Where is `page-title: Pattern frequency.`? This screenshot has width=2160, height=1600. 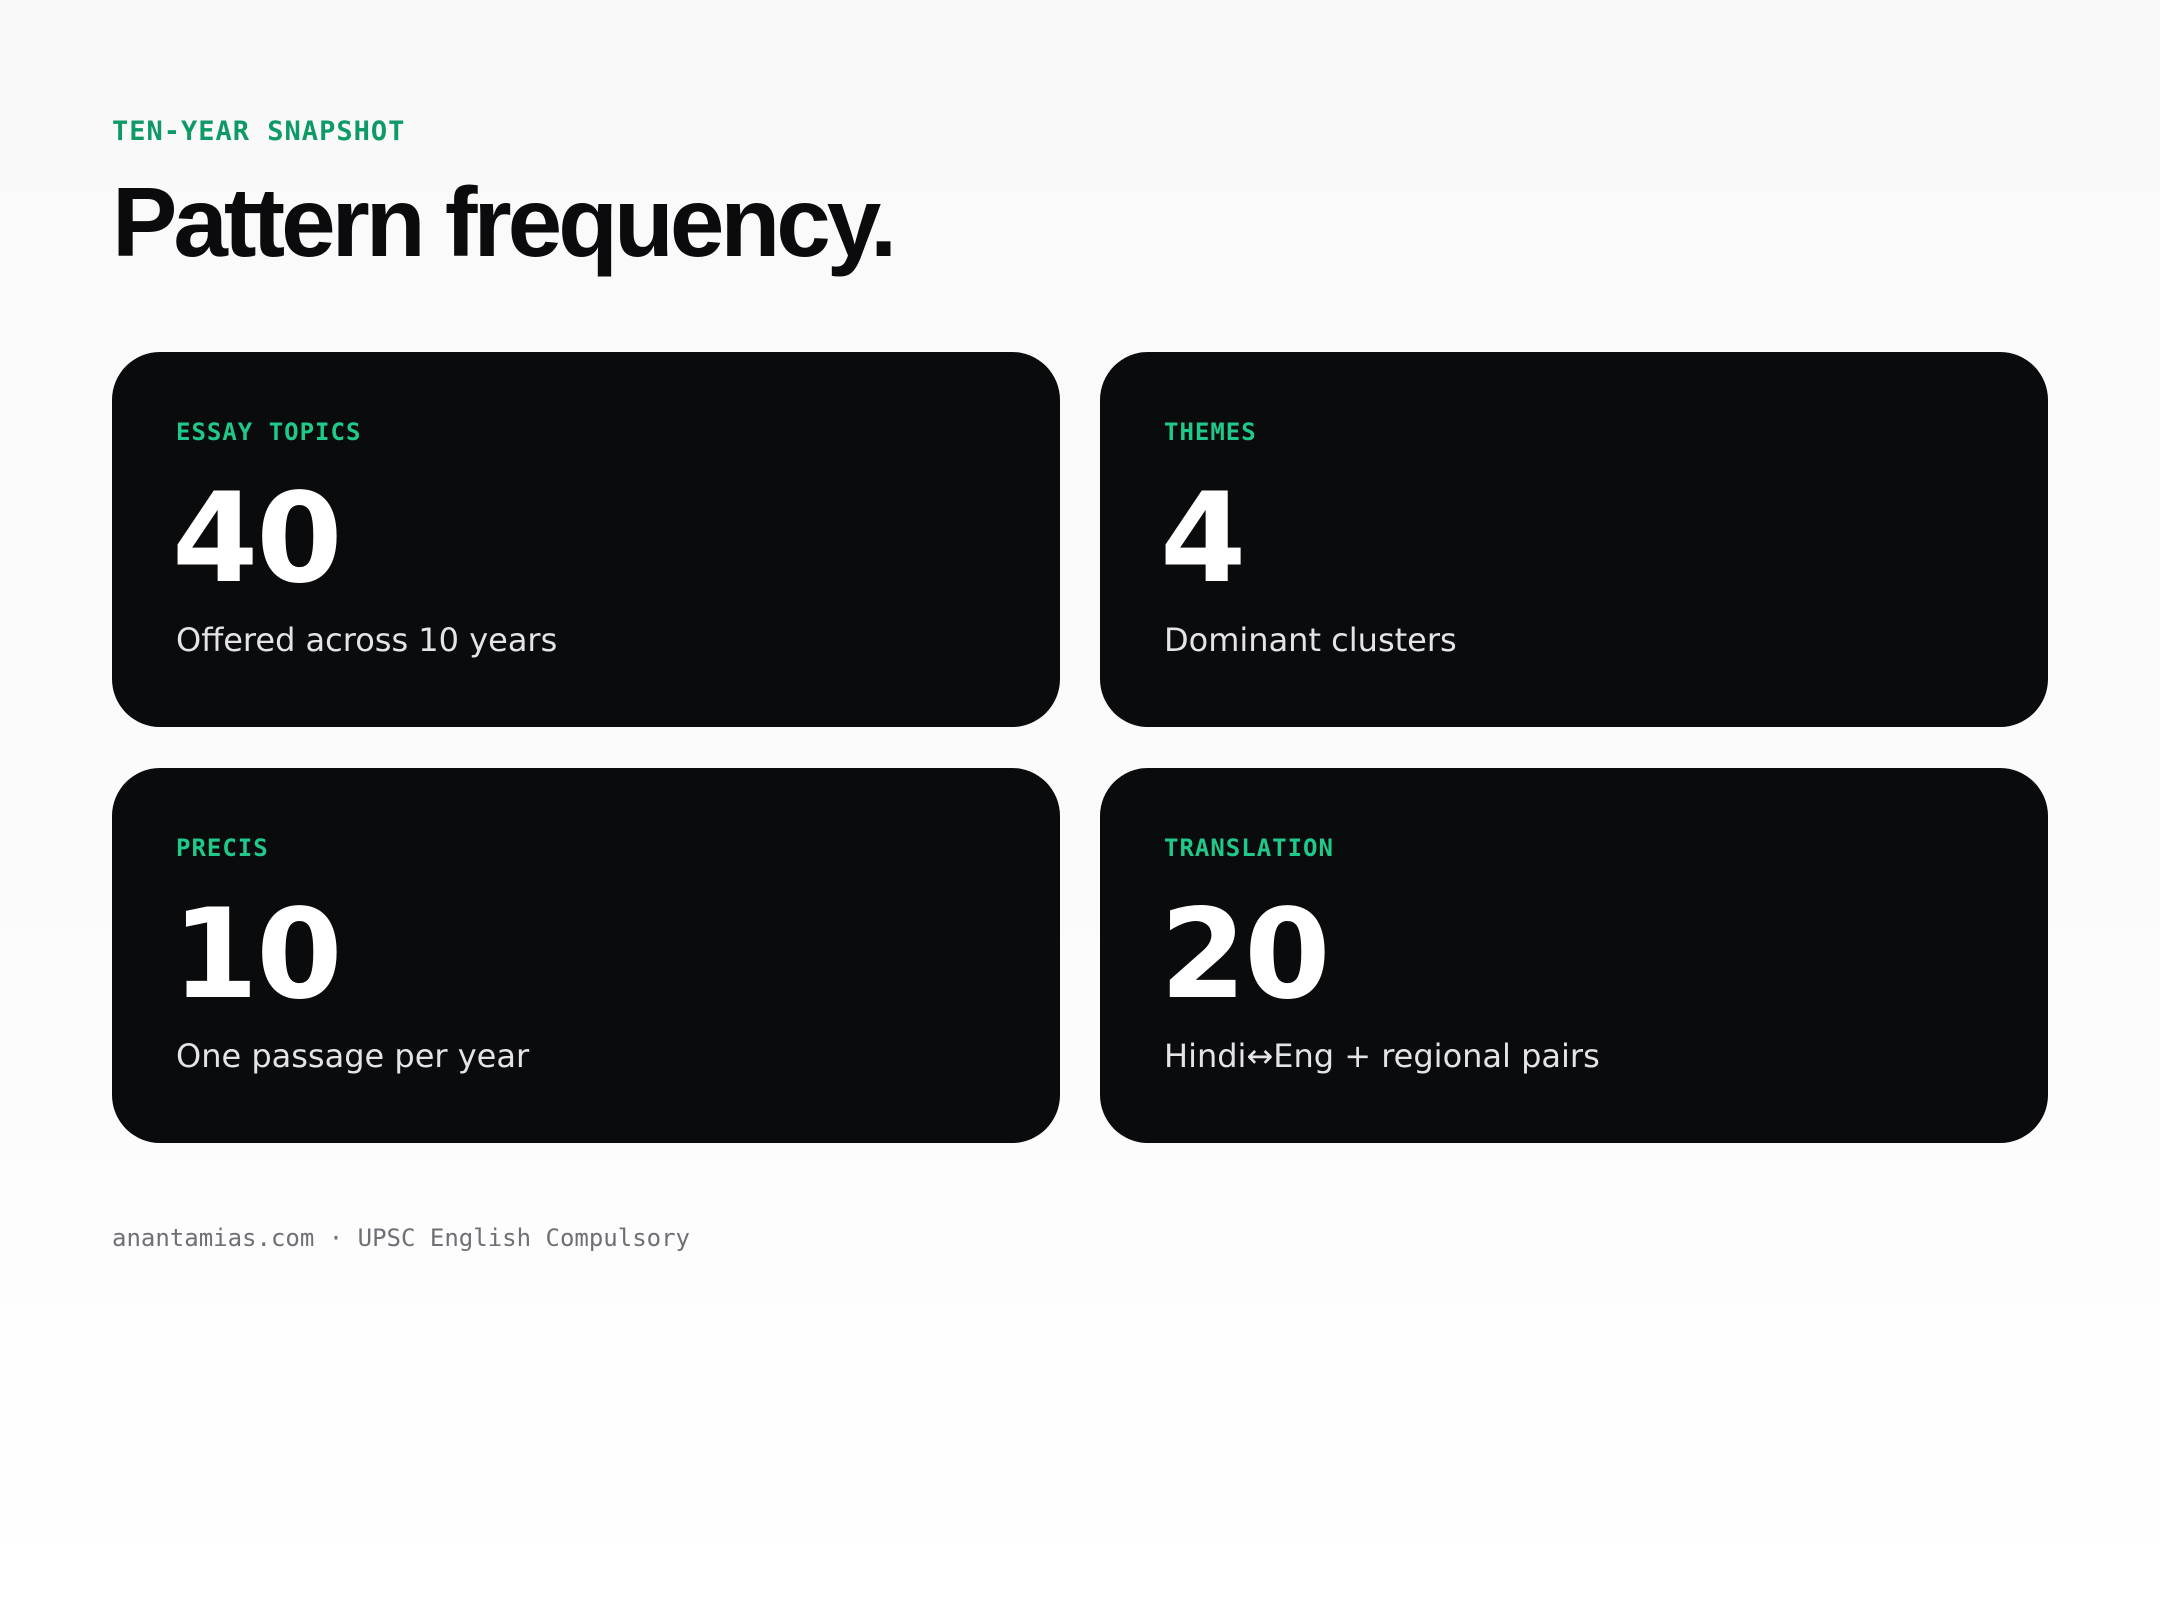 page-title: Pattern frequency. is located at coordinates (504, 222).